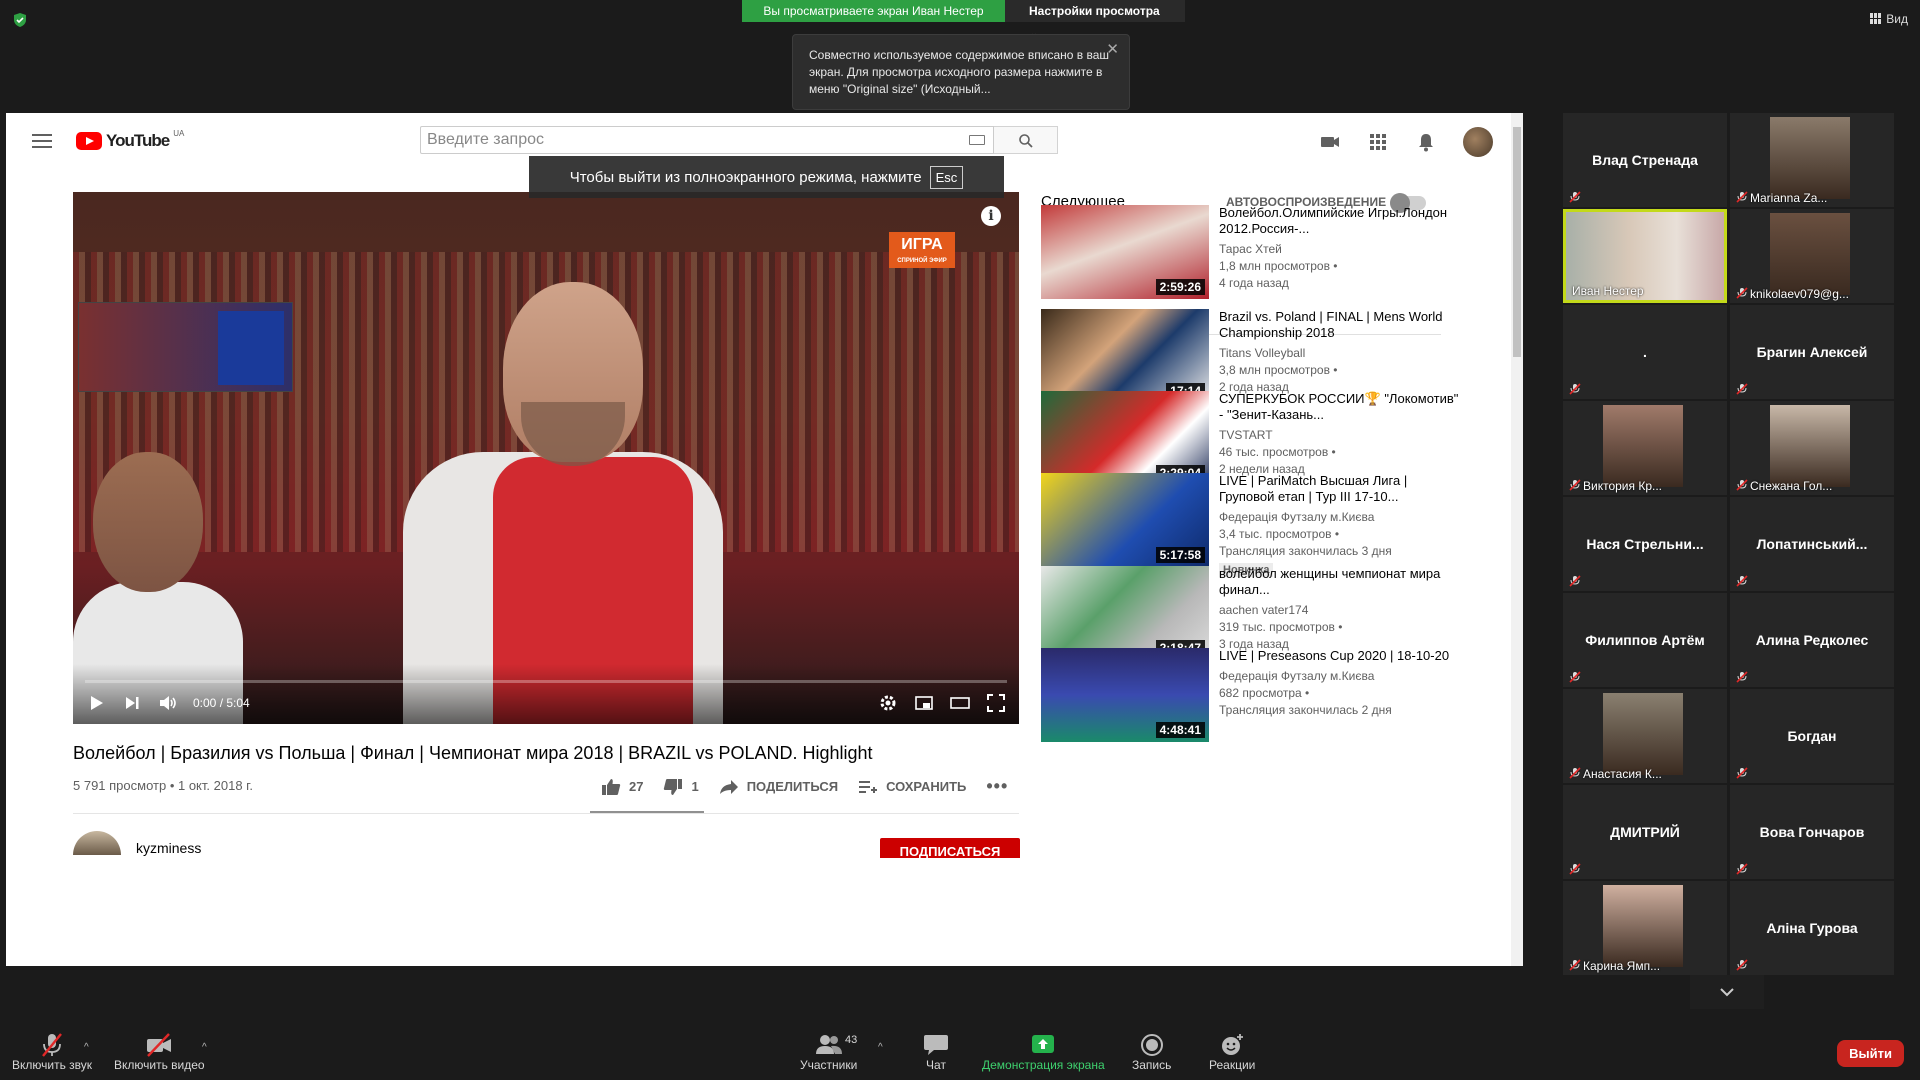 The width and height of the screenshot is (1920, 1080). I want to click on apps-icon, so click(1378, 142).